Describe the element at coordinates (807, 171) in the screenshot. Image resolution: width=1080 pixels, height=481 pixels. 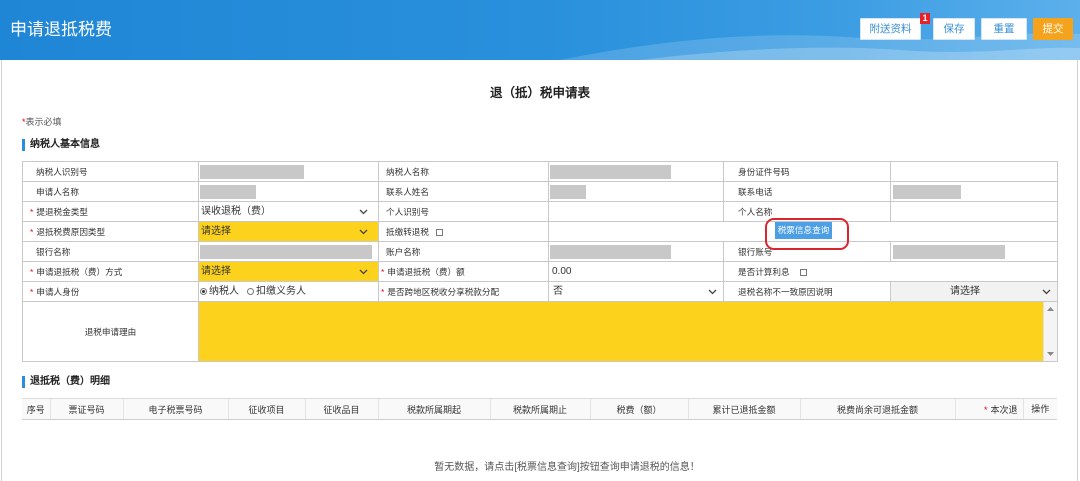
I see `id-document-number-label: 身份证件号码` at that location.